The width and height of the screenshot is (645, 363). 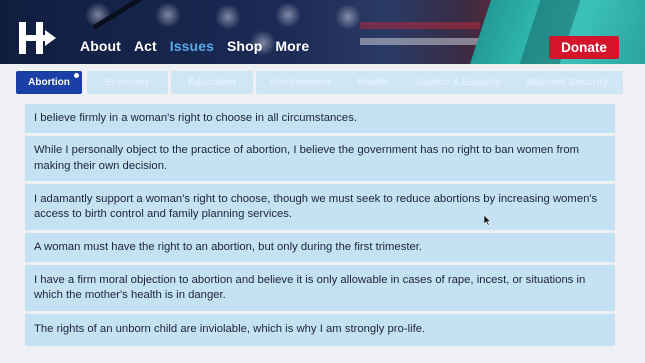 What do you see at coordinates (100, 46) in the screenshot?
I see `nav-about: About` at bounding box center [100, 46].